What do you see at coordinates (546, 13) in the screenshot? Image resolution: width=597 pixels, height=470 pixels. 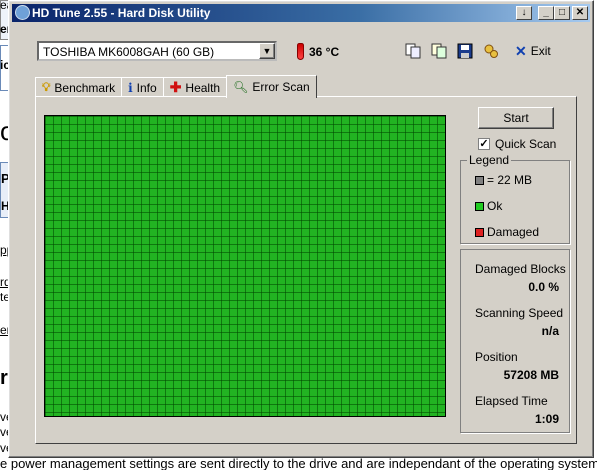 I see `minimize-button: _` at bounding box center [546, 13].